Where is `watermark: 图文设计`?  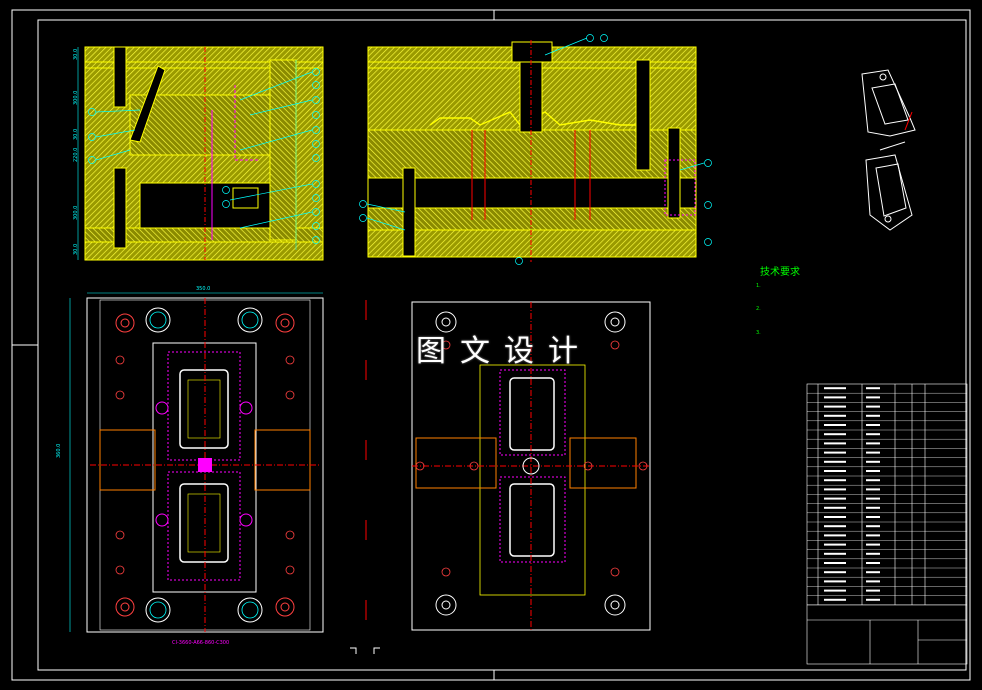 watermark: 图文设计 is located at coordinates (504, 351).